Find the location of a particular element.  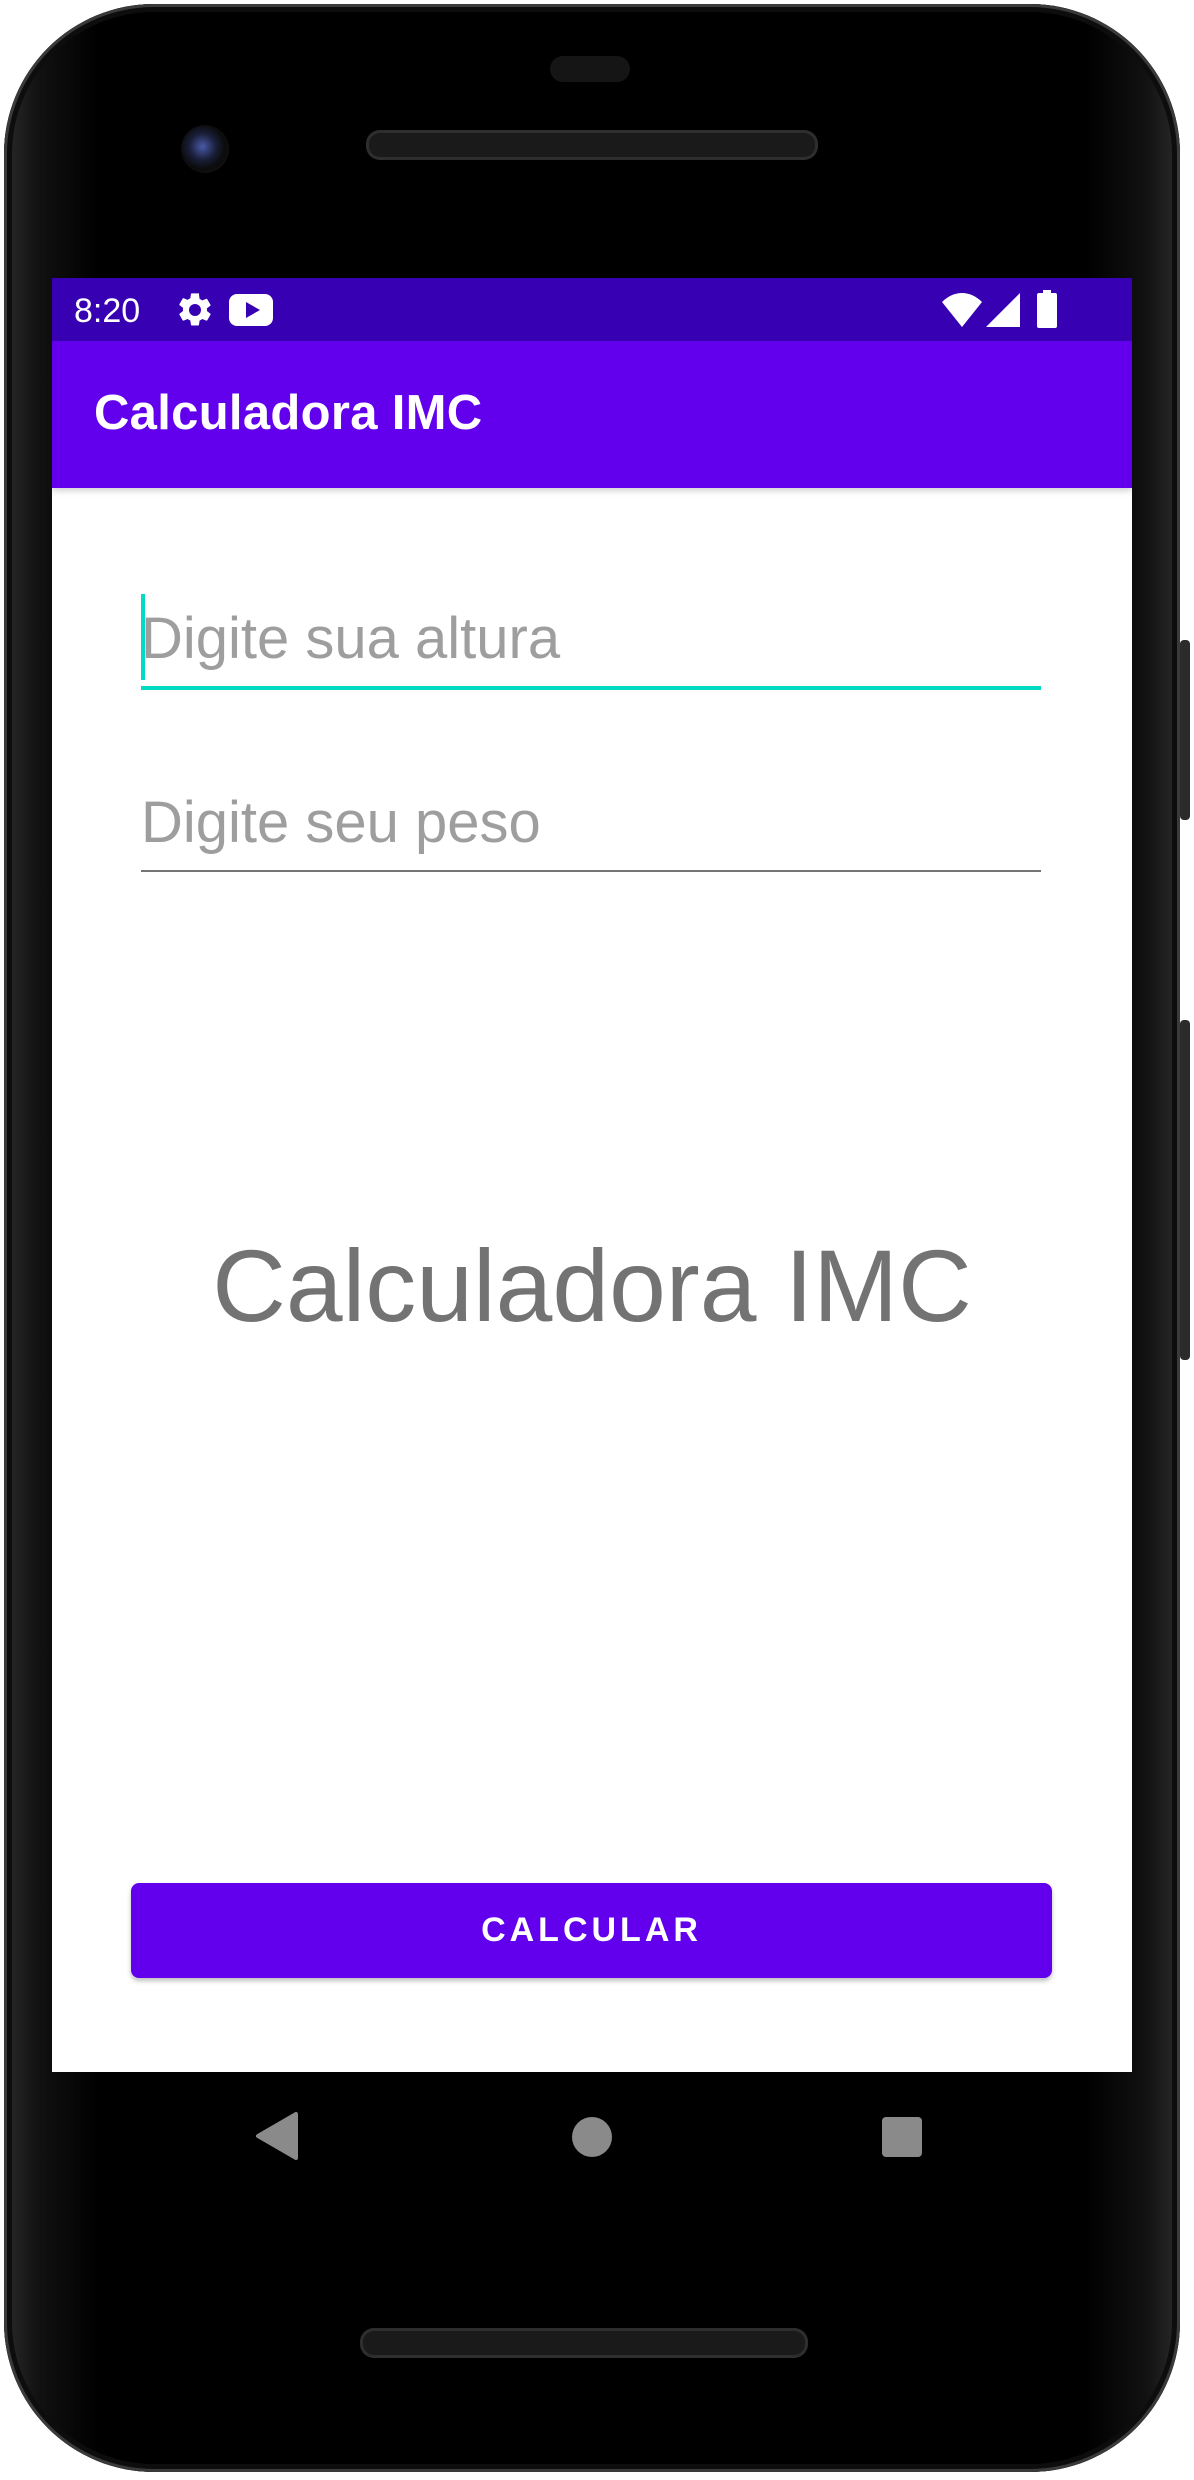

text-cursor is located at coordinates (143, 637).